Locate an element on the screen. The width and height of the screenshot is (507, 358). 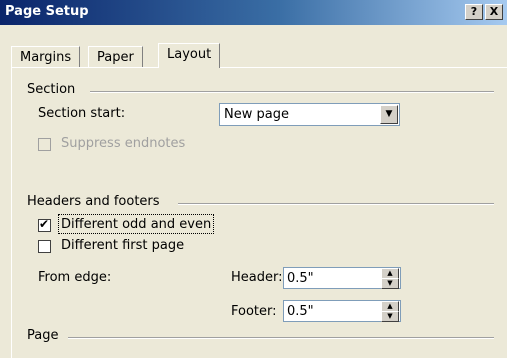
footer-distance-value: 0.5" is located at coordinates (300, 311).